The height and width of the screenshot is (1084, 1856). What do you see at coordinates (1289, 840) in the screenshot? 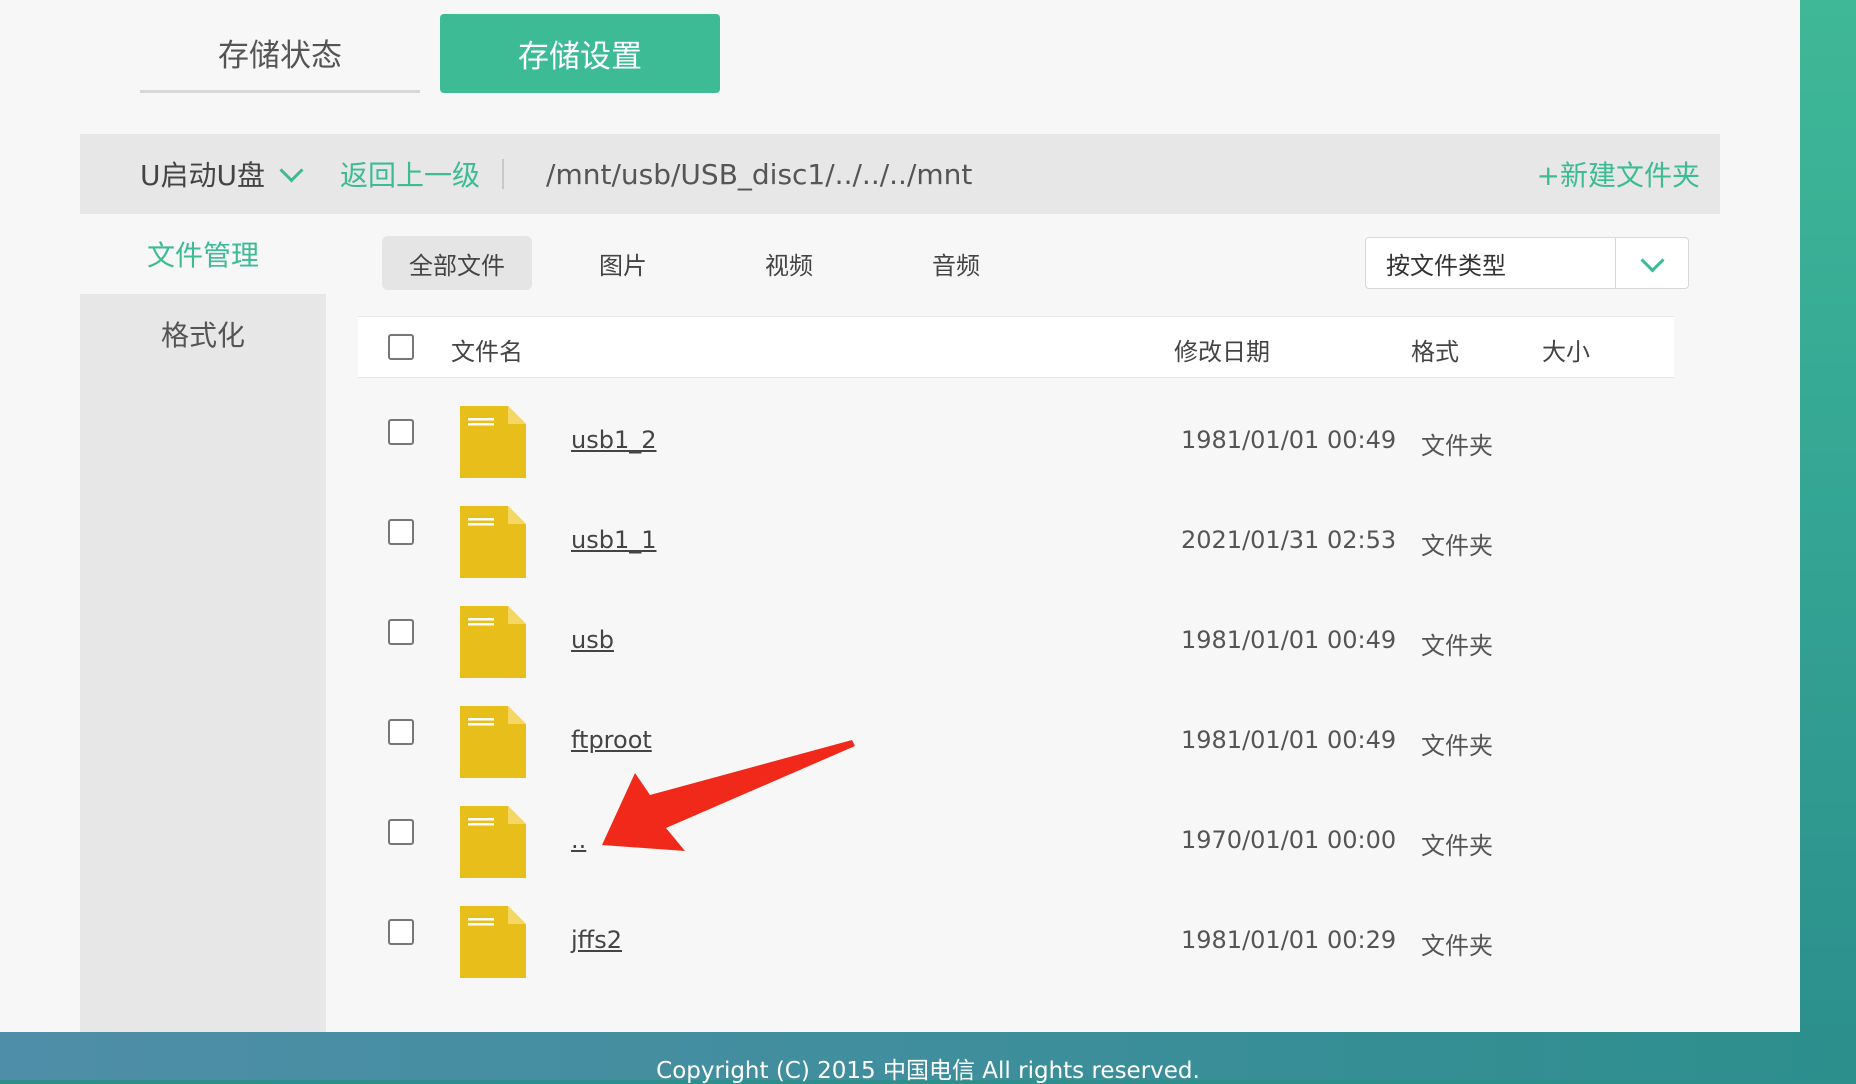
I see `file-date: 1970/01/01 00:00` at bounding box center [1289, 840].